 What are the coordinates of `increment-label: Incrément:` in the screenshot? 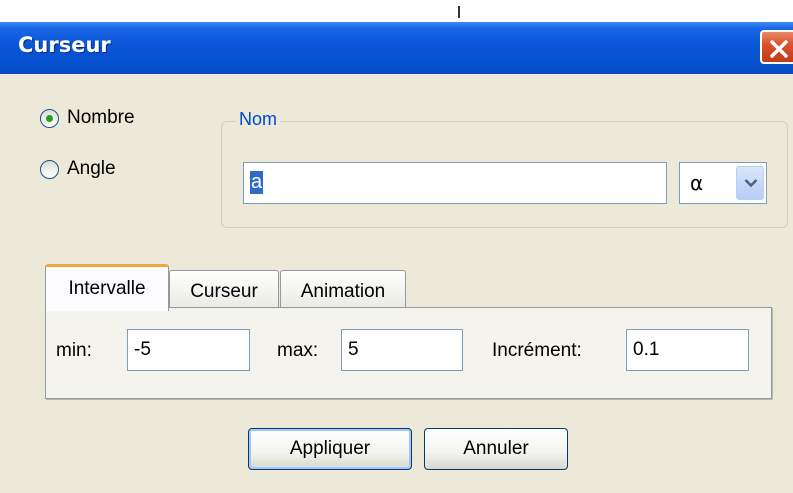 It's located at (537, 350).